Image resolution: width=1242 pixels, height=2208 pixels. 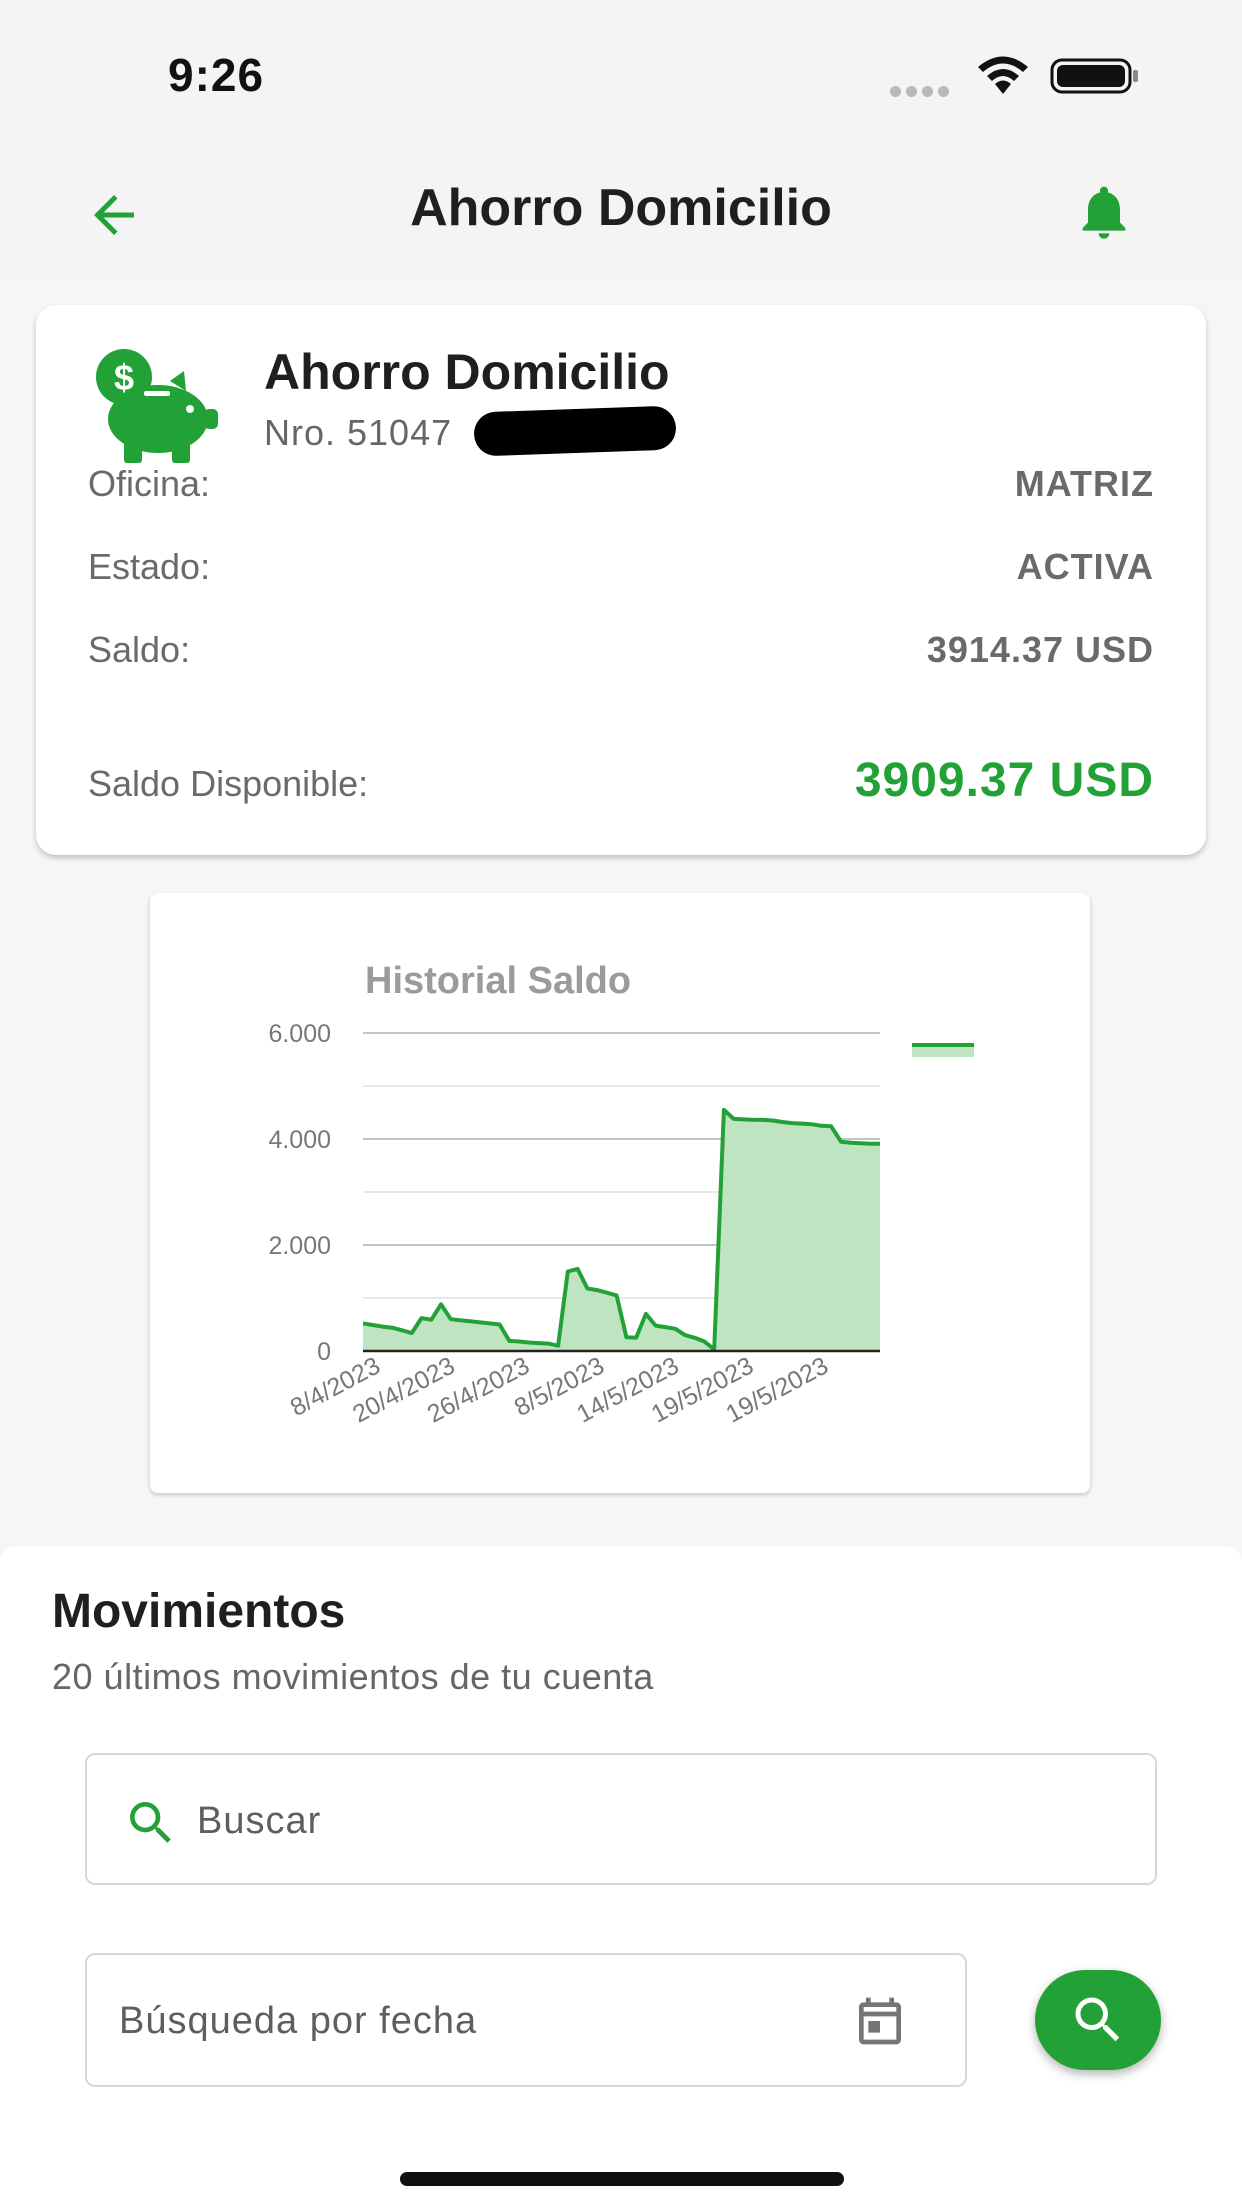 I want to click on date-search-field, so click(x=526, y=2020).